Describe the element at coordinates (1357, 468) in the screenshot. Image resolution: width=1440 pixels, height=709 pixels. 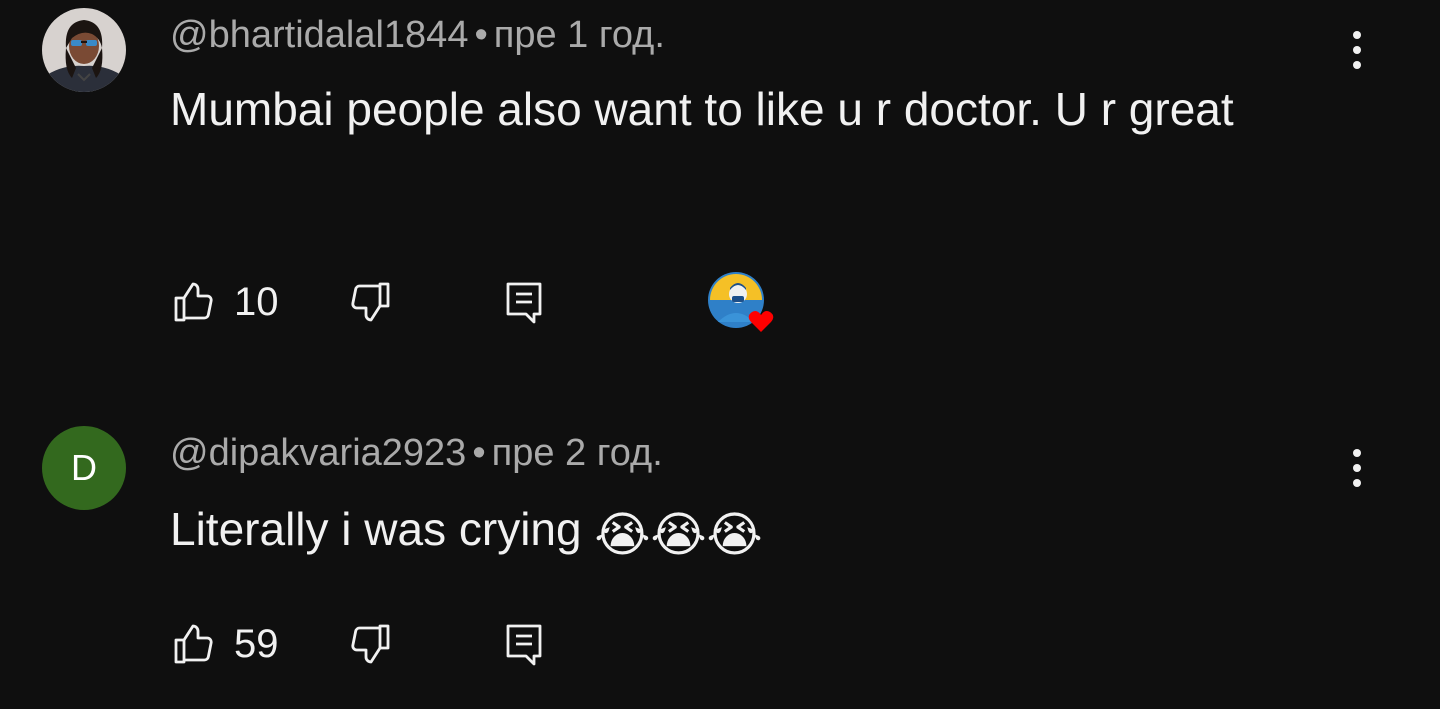
I see `more-vert-icon` at that location.